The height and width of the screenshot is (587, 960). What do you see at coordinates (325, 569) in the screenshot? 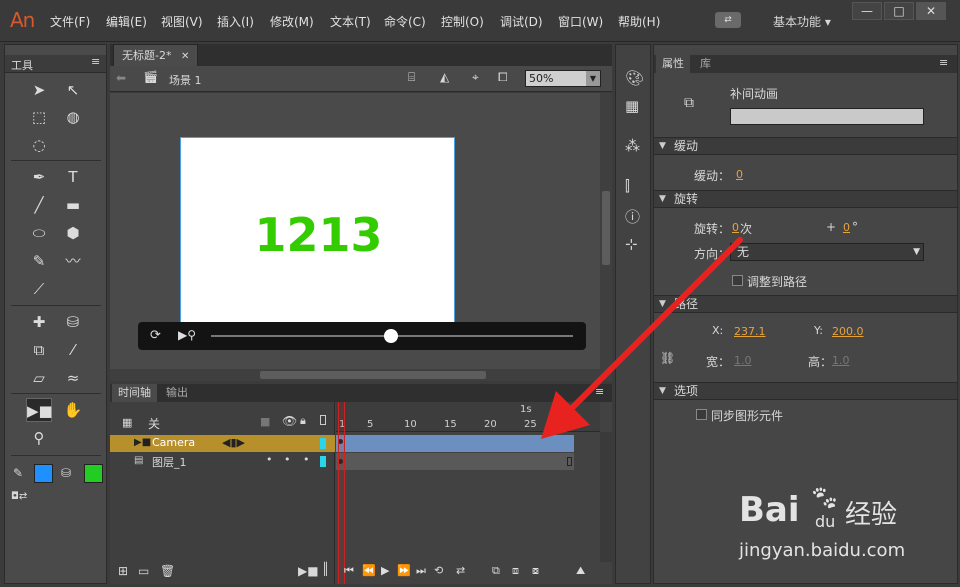
I see `frame-view-icon: ║` at bounding box center [325, 569].